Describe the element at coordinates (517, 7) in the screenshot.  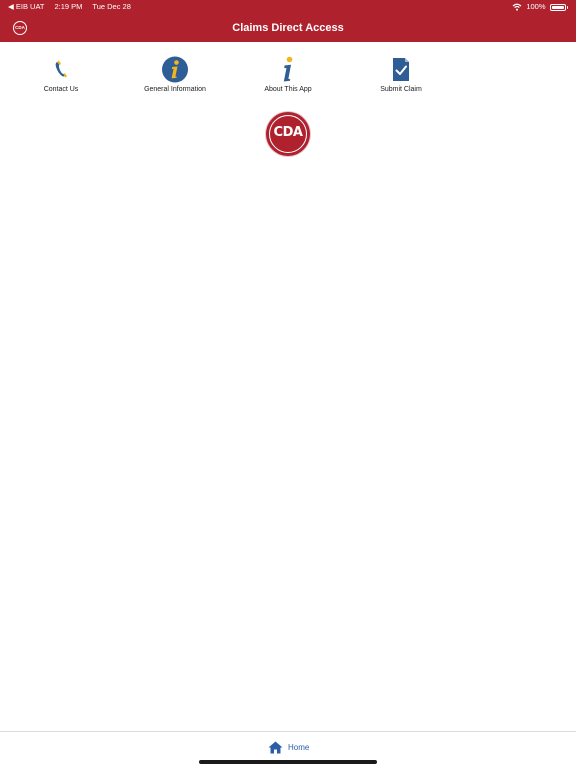
I see `wifi-icon` at that location.